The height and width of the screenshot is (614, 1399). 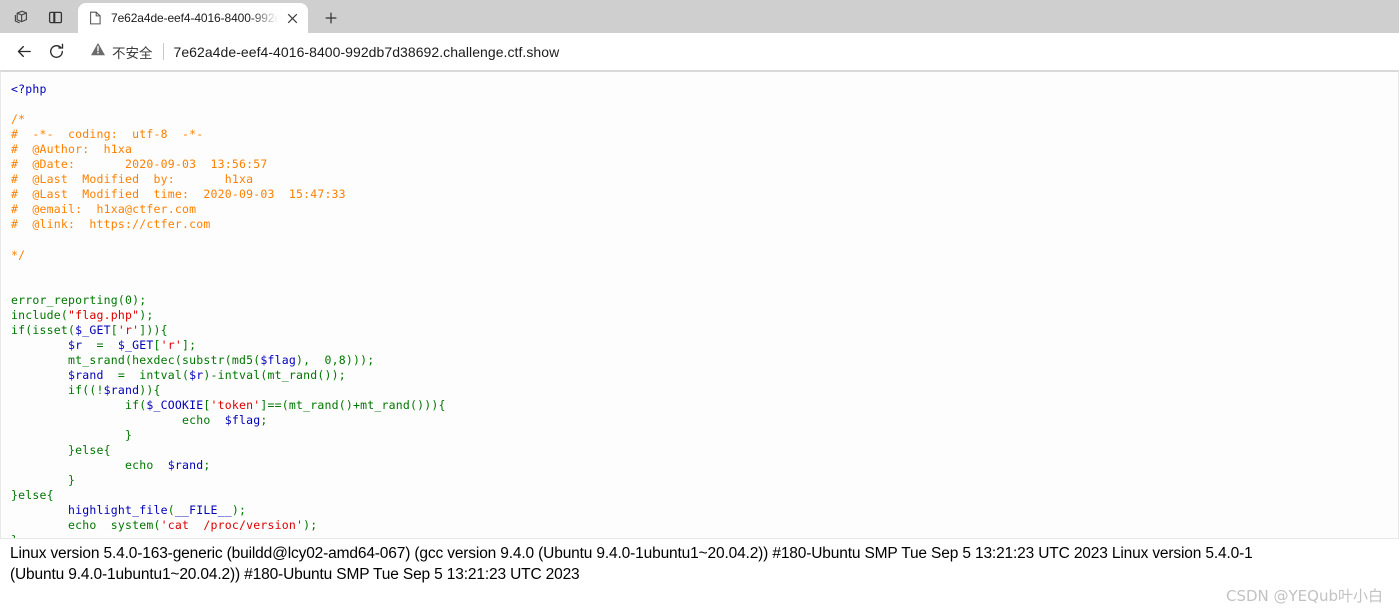 What do you see at coordinates (150, 389) in the screenshot?
I see `code-token: )){` at bounding box center [150, 389].